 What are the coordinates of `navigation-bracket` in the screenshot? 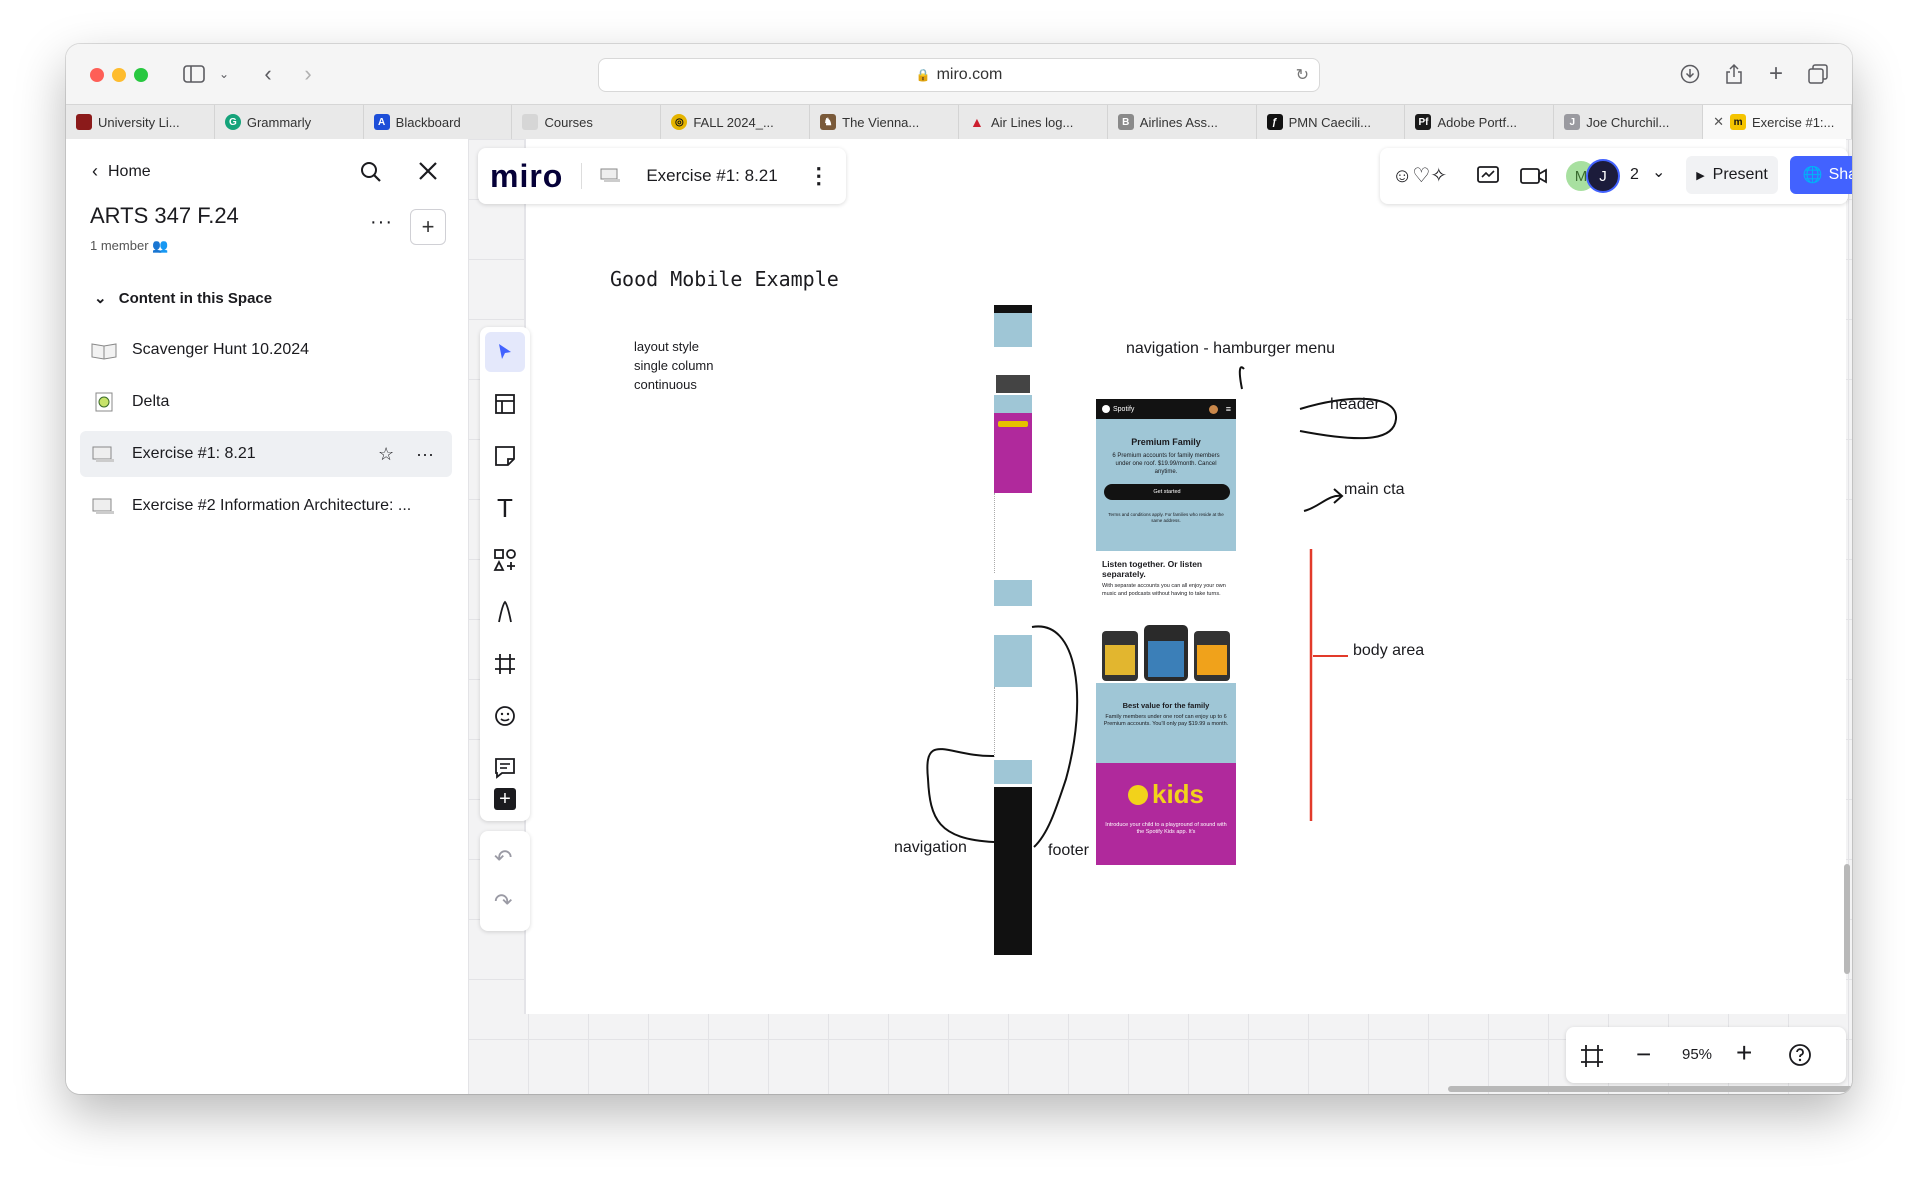 It's located at (960, 795).